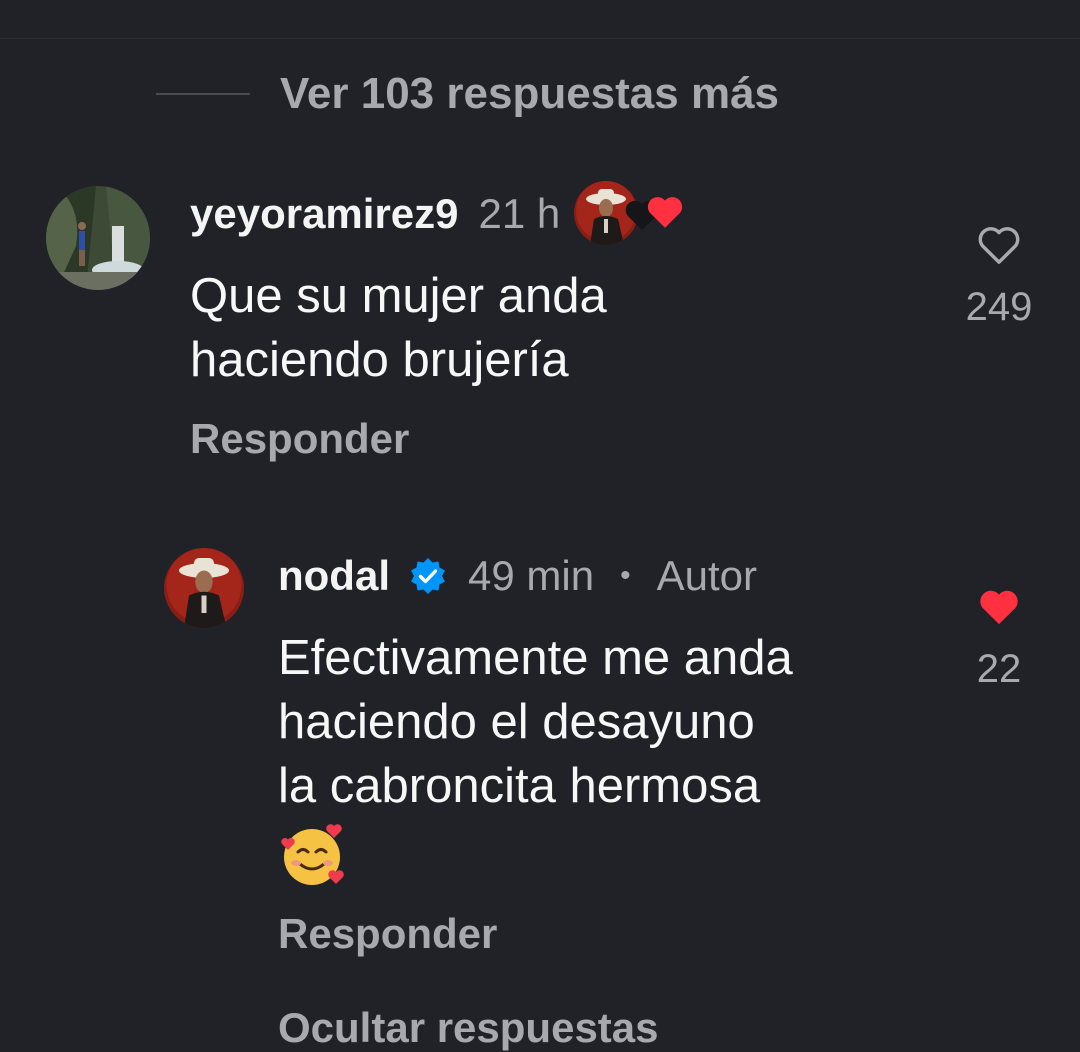 The image size is (1080, 1052). What do you see at coordinates (706, 575) in the screenshot?
I see `author-label: Autor` at bounding box center [706, 575].